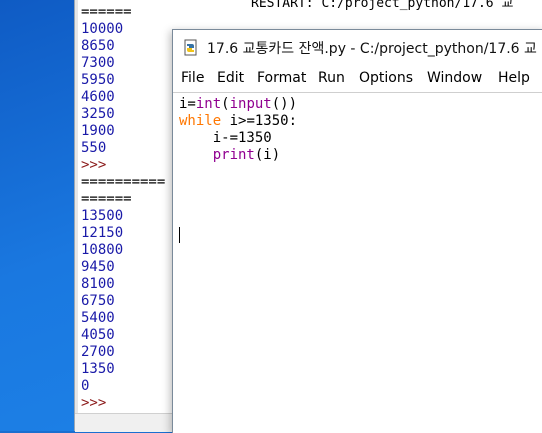 This screenshot has width=542, height=433. Describe the element at coordinates (331, 78) in the screenshot. I see `menu-run: Run` at that location.